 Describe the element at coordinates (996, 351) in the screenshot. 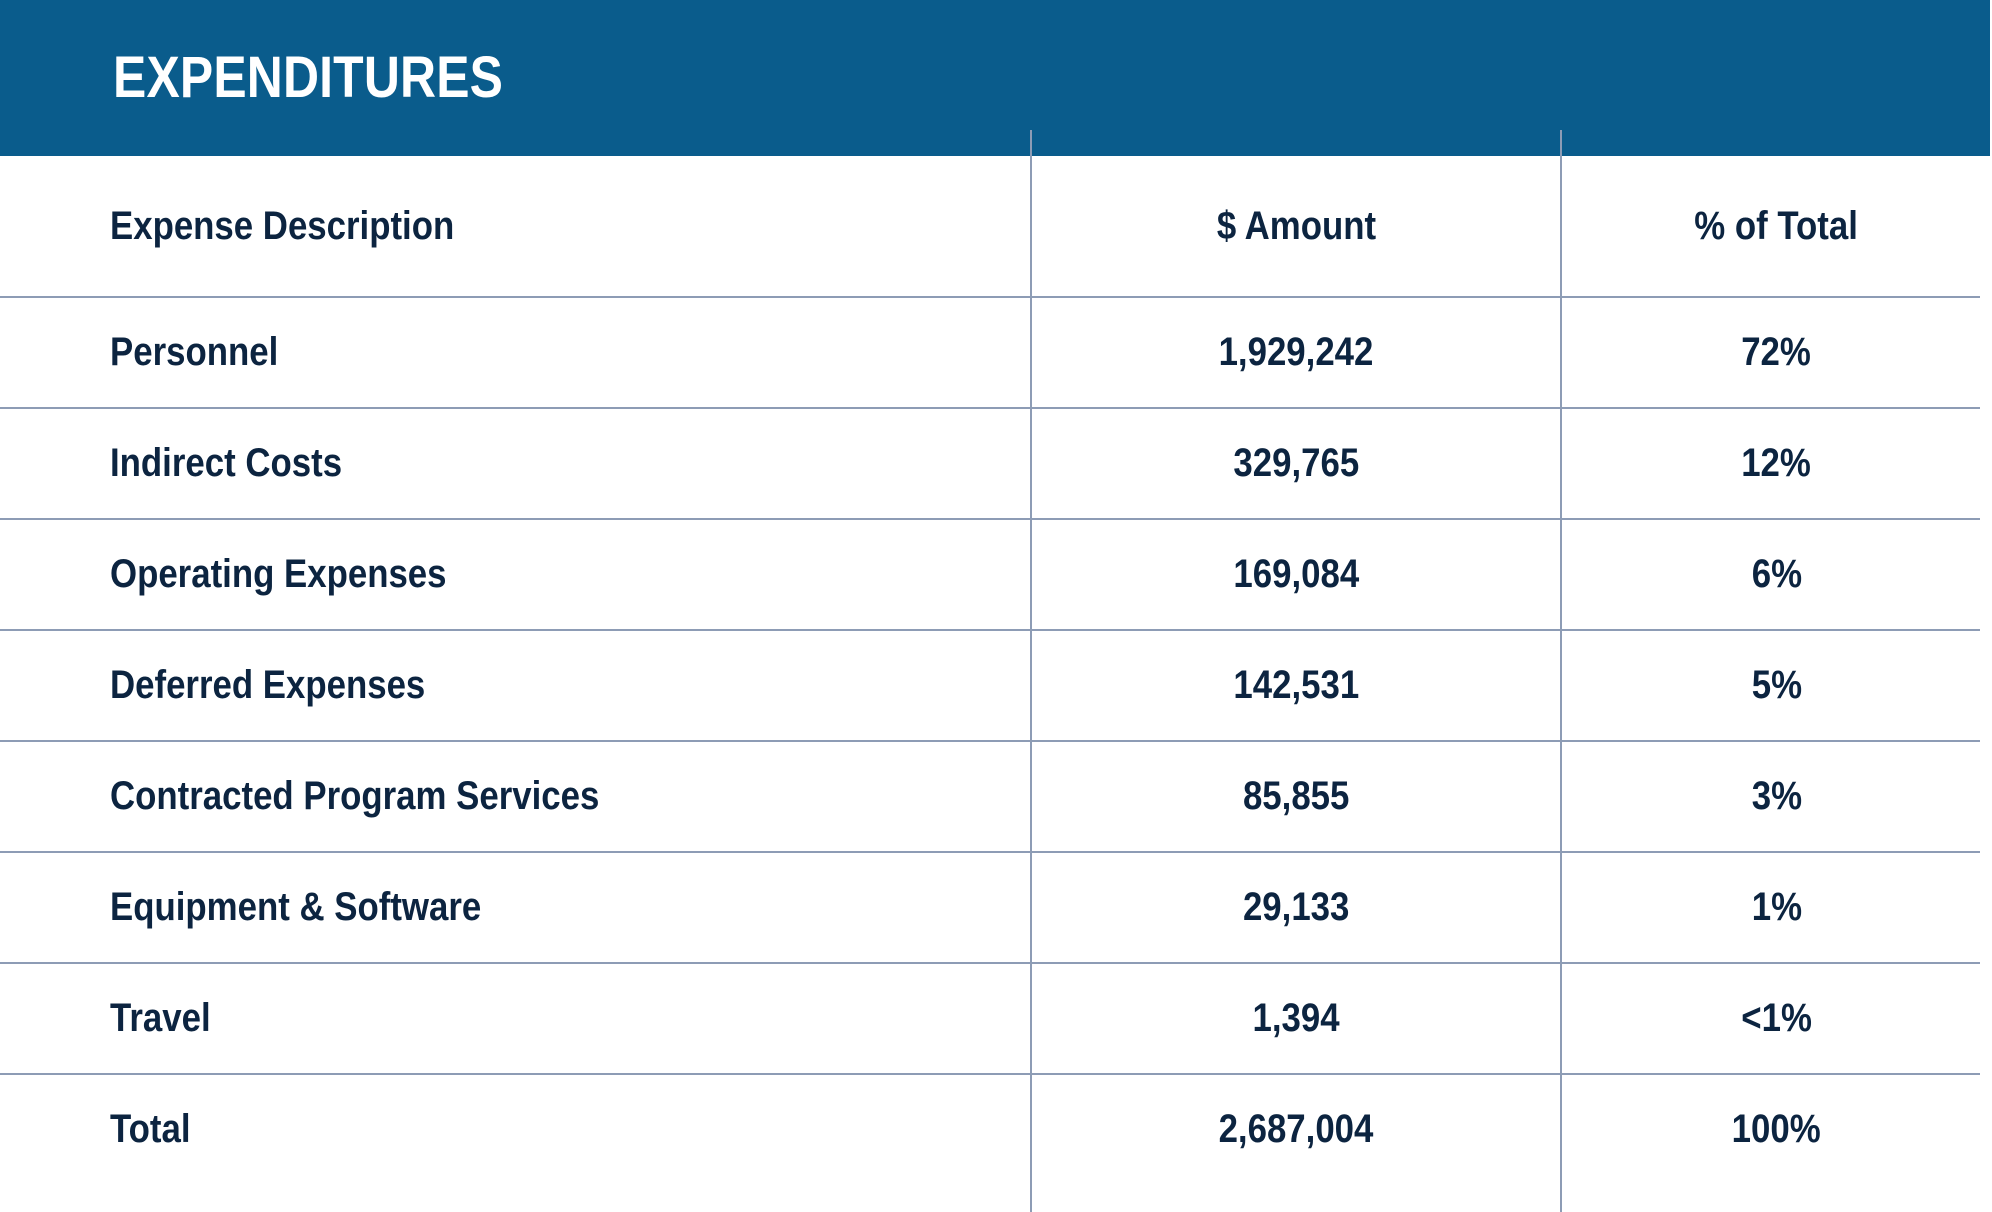

I see `table-row: Personnel 1,929,242 72%` at that location.